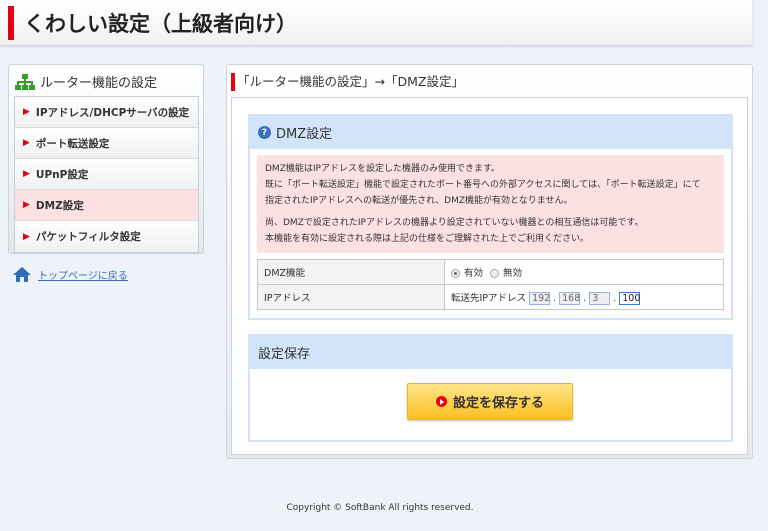 The height and width of the screenshot is (531, 768). What do you see at coordinates (106, 205) in the screenshot?
I see `sidebar-item-dmz: ▶ DMZ設定` at bounding box center [106, 205].